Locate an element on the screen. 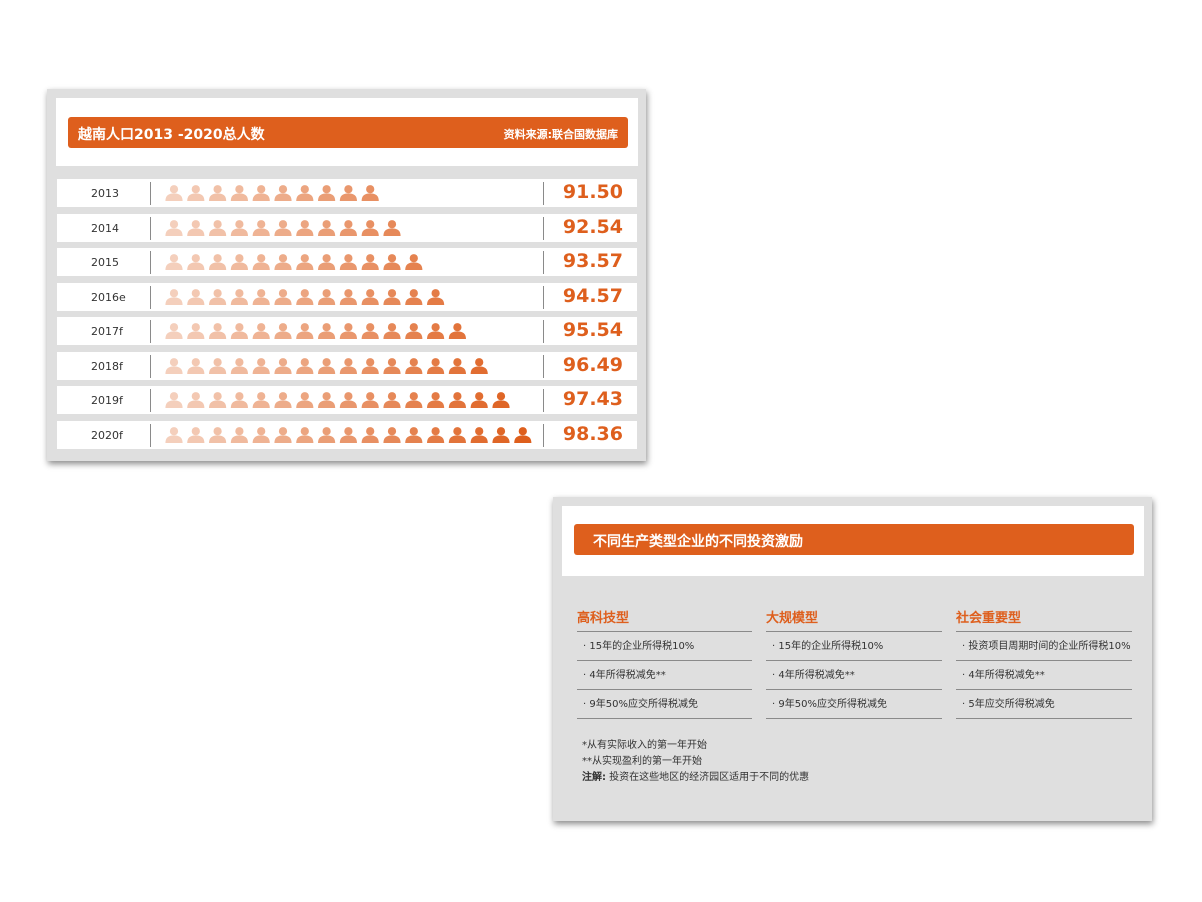 The image size is (1202, 902). population-row: 2019f 97.43 is located at coordinates (347, 400).